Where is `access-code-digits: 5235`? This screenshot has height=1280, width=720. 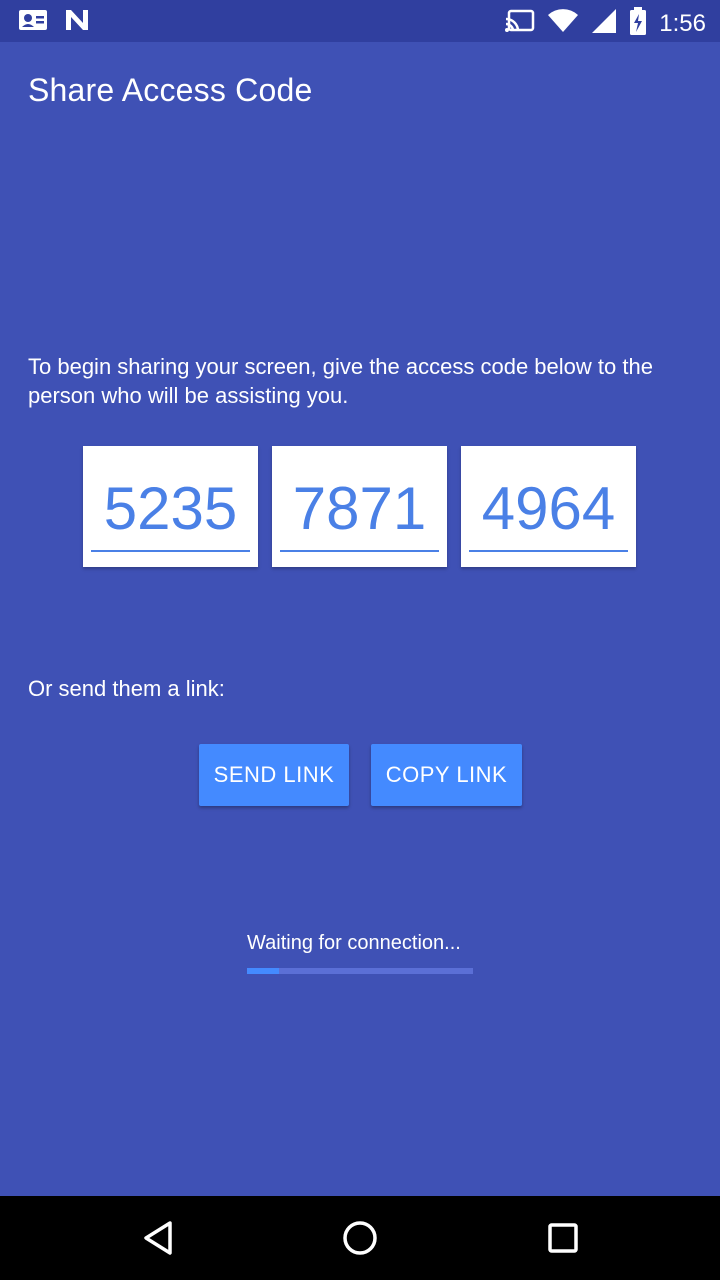
access-code-digits: 5235 is located at coordinates (170, 508).